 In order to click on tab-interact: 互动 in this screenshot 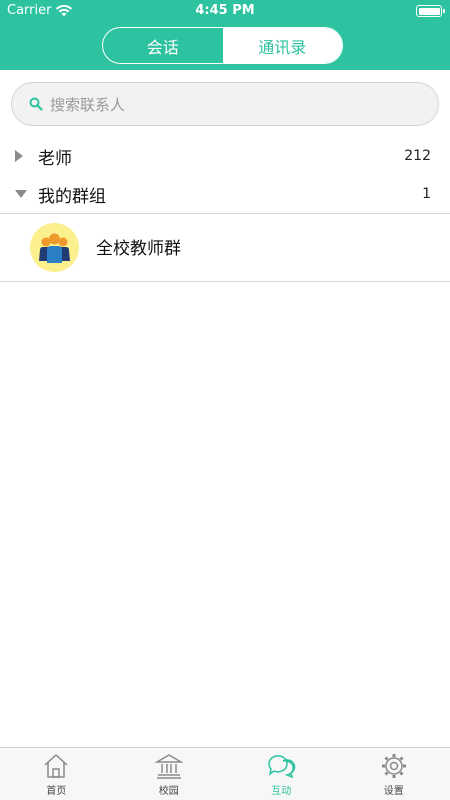, I will do `click(281, 774)`.